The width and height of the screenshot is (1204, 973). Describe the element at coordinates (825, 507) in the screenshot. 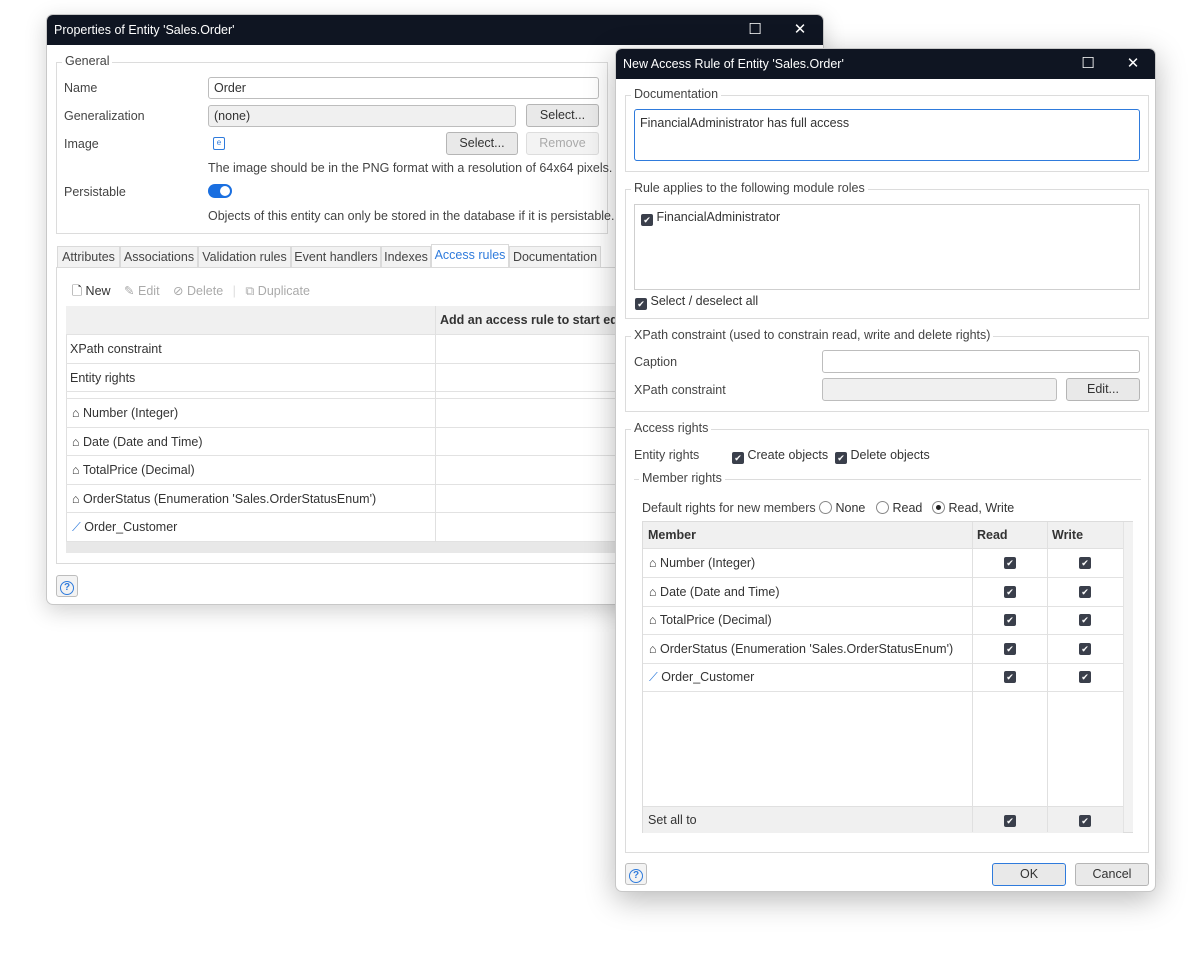

I see `radio-icon` at that location.